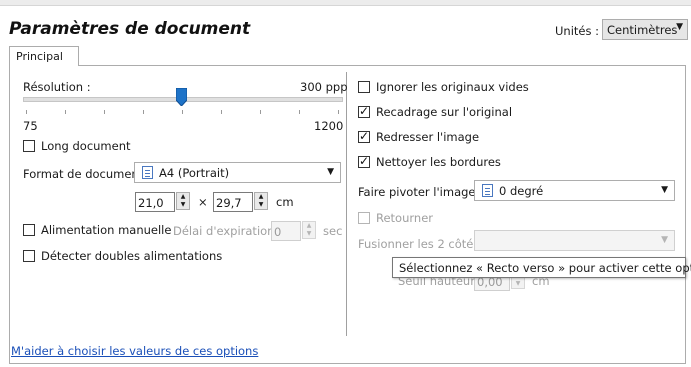 The image size is (691, 367). What do you see at coordinates (29, 256) in the screenshot?
I see `double-feed-checkbox` at bounding box center [29, 256].